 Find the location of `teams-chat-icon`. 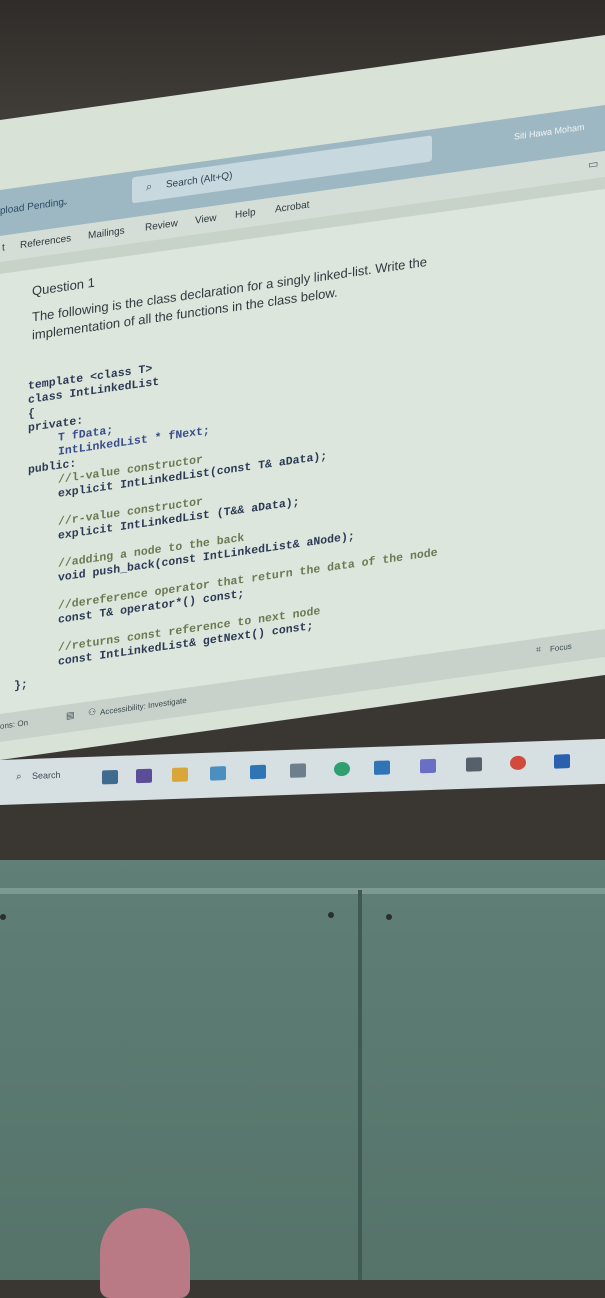

teams-chat-icon is located at coordinates (144, 776).